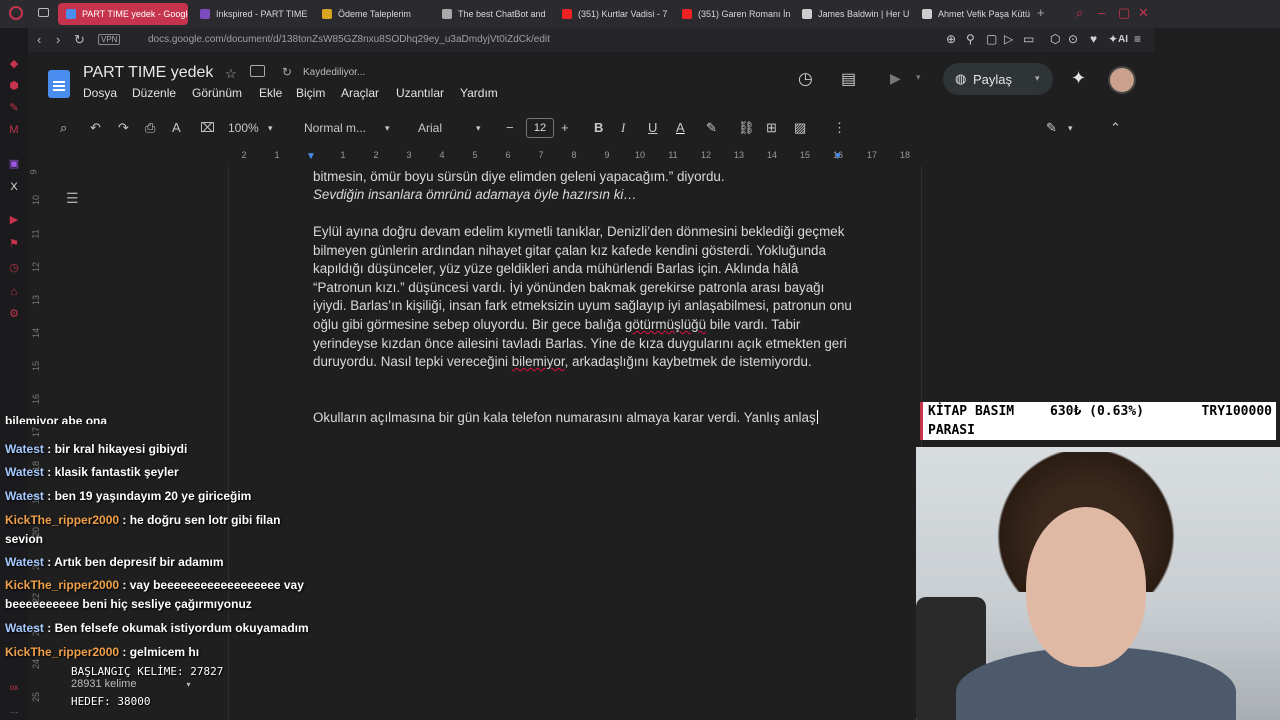 The image size is (1280, 720). I want to click on search-icon: ⌕, so click(63, 128).